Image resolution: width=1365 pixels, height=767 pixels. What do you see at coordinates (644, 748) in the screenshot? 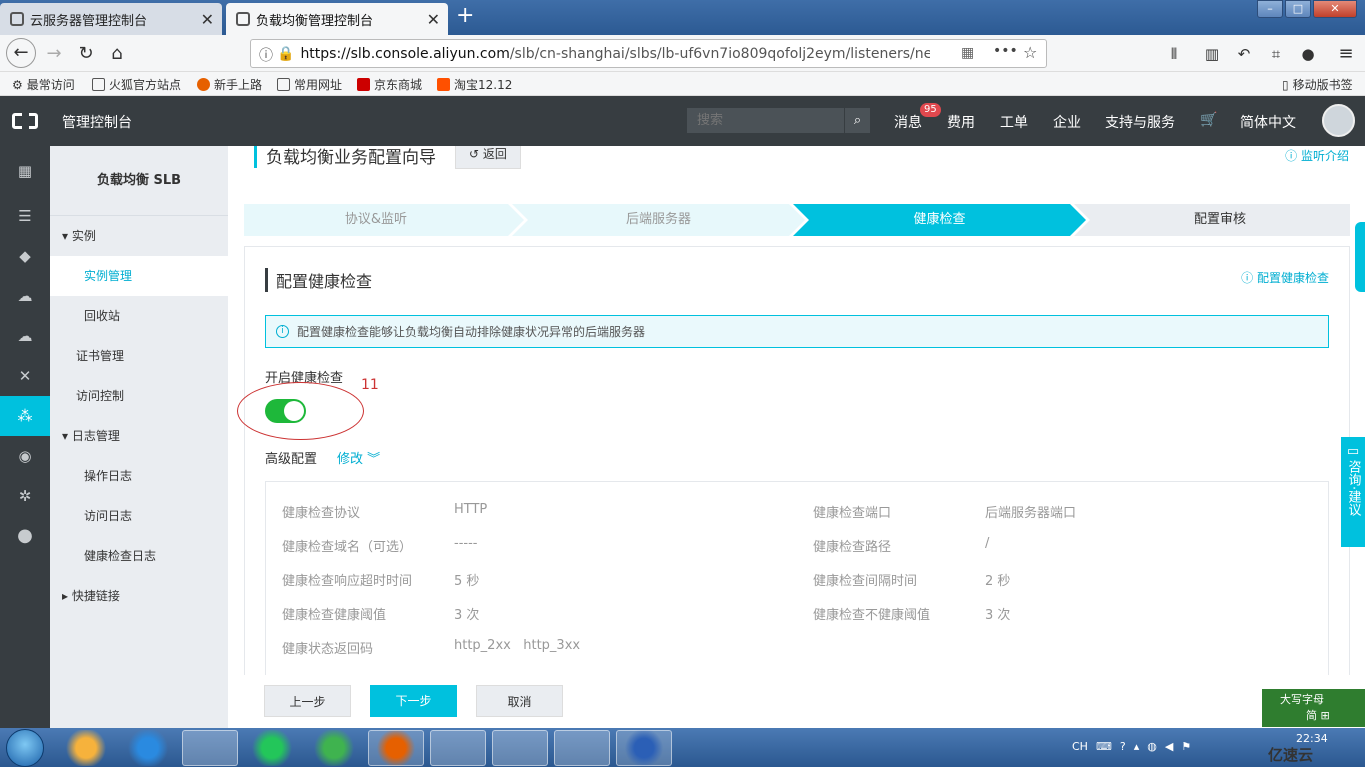
I see `word-icon` at bounding box center [644, 748].